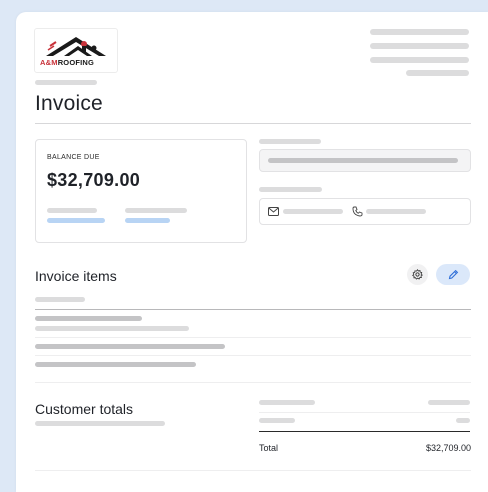 This screenshot has height=492, width=488. What do you see at coordinates (364, 412) in the screenshot?
I see `totals-divider` at bounding box center [364, 412].